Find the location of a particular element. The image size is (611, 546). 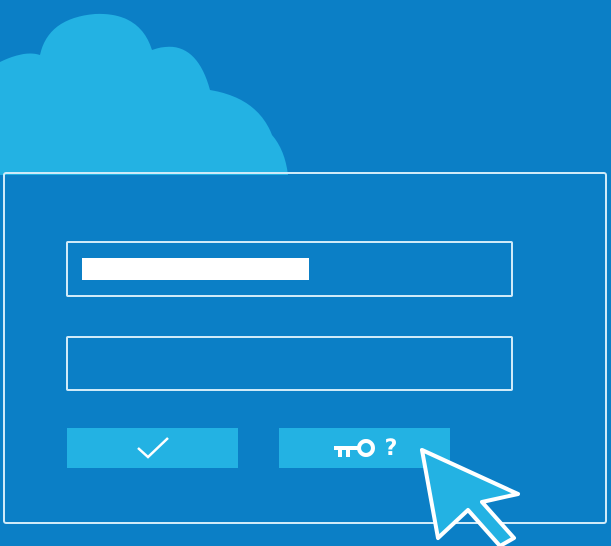

username-field is located at coordinates (289, 269).